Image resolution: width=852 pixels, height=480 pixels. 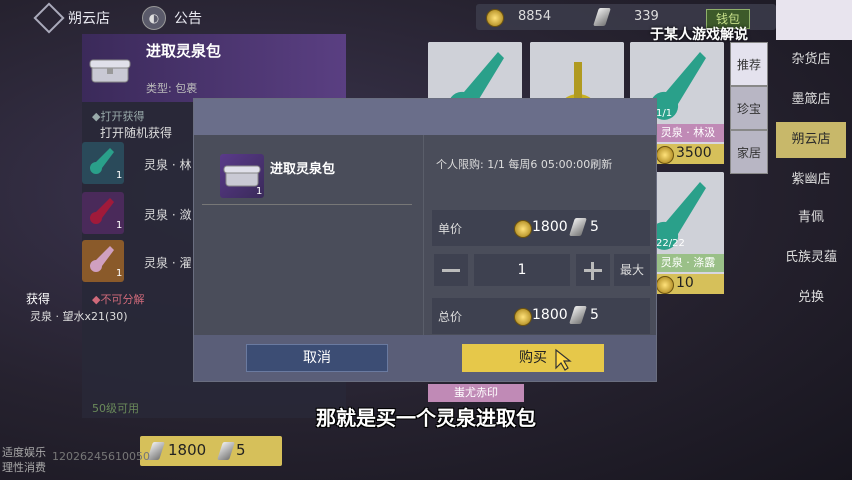 I want to click on back-button: 朔云店, so click(x=71, y=18).